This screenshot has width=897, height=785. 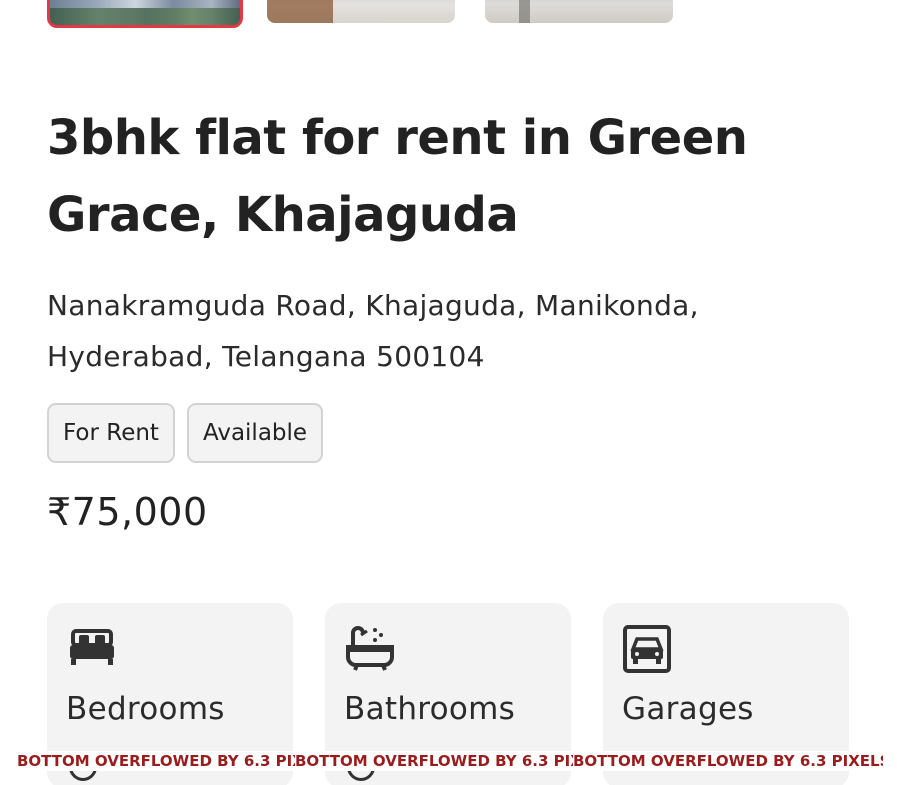 What do you see at coordinates (255, 433) in the screenshot?
I see `tag-availability: Available` at bounding box center [255, 433].